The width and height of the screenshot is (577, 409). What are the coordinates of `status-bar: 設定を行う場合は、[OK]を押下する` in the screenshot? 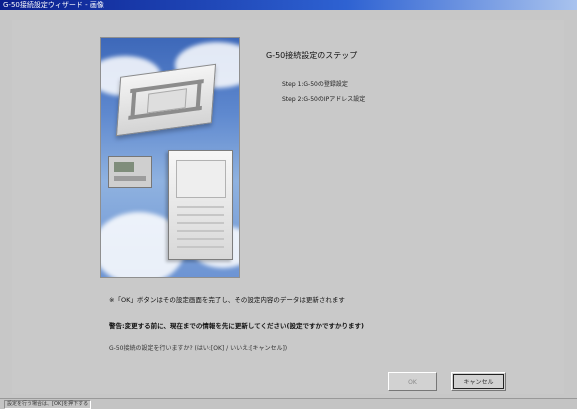 It's located at (288, 403).